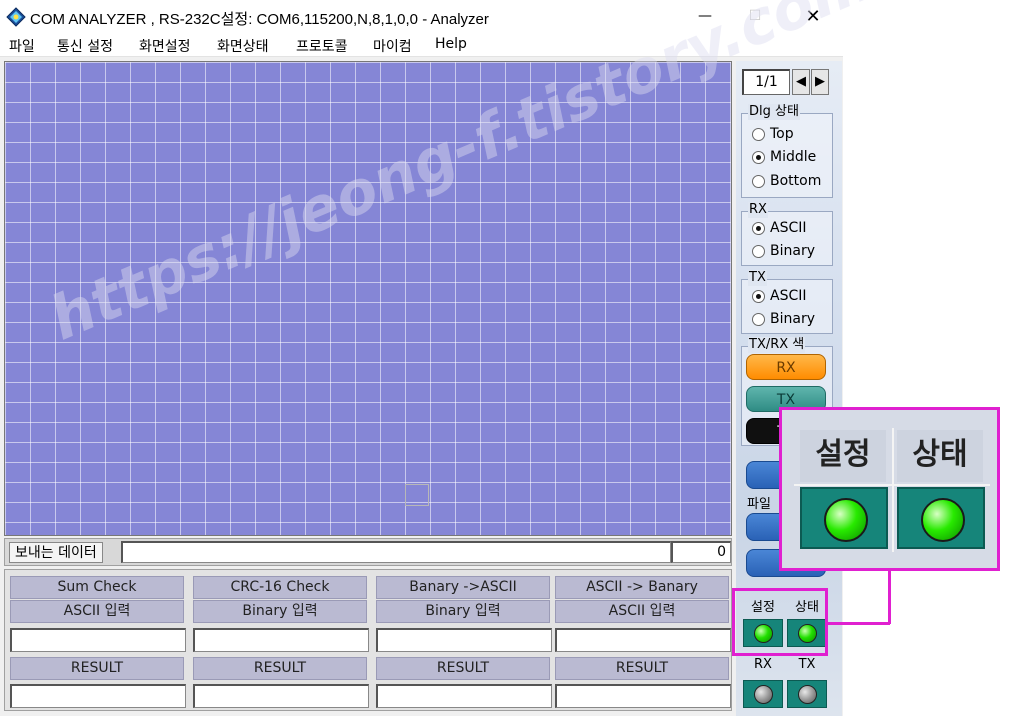 The image size is (1009, 716). I want to click on radio-dlg-top: Top, so click(793, 134).